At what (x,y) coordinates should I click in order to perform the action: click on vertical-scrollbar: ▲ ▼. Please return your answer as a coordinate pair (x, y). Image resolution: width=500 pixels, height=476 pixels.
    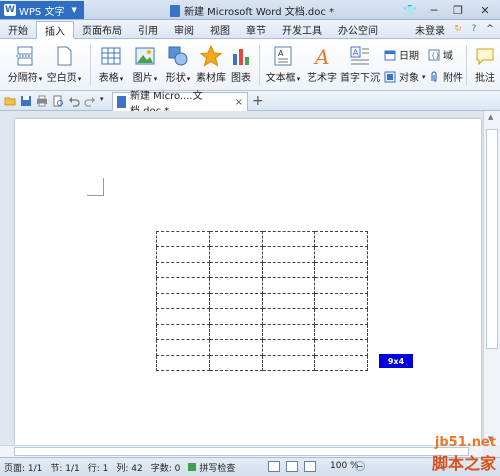
    Looking at the image, I should click on (491, 278).